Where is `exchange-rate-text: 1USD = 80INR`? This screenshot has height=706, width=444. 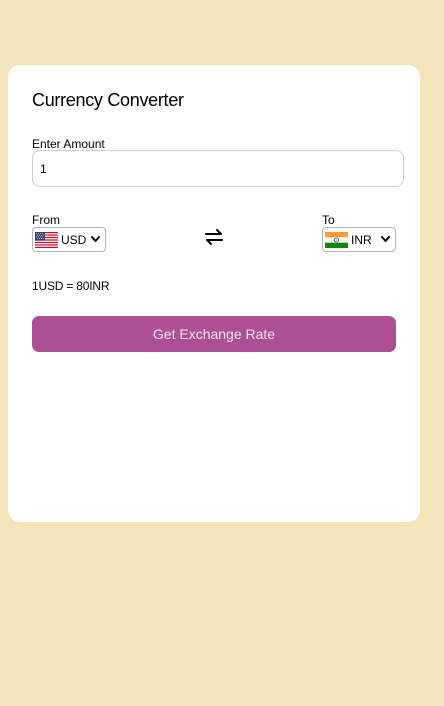 exchange-rate-text: 1USD = 80INR is located at coordinates (71, 286).